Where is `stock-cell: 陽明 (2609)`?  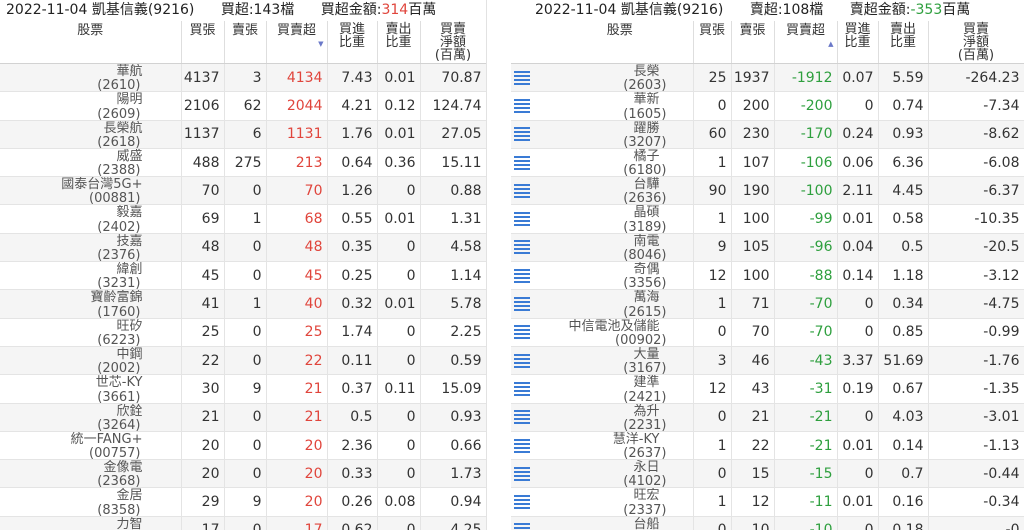 stock-cell: 陽明 (2609) is located at coordinates (91, 106).